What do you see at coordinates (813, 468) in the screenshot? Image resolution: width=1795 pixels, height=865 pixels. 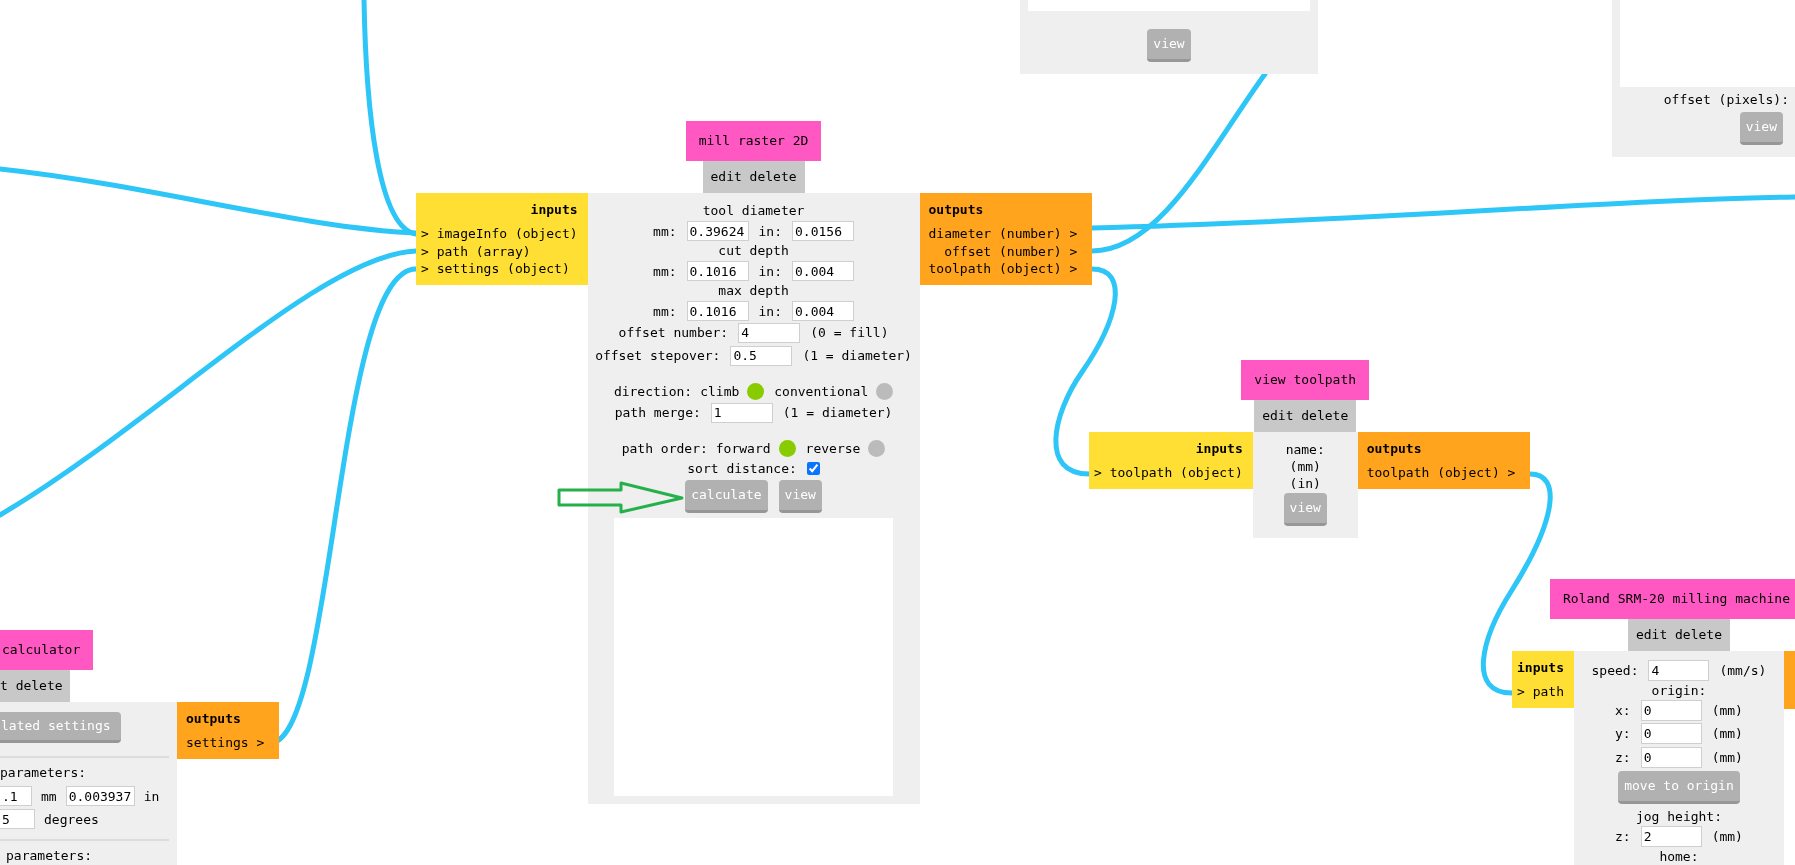 I see `checkbox` at bounding box center [813, 468].